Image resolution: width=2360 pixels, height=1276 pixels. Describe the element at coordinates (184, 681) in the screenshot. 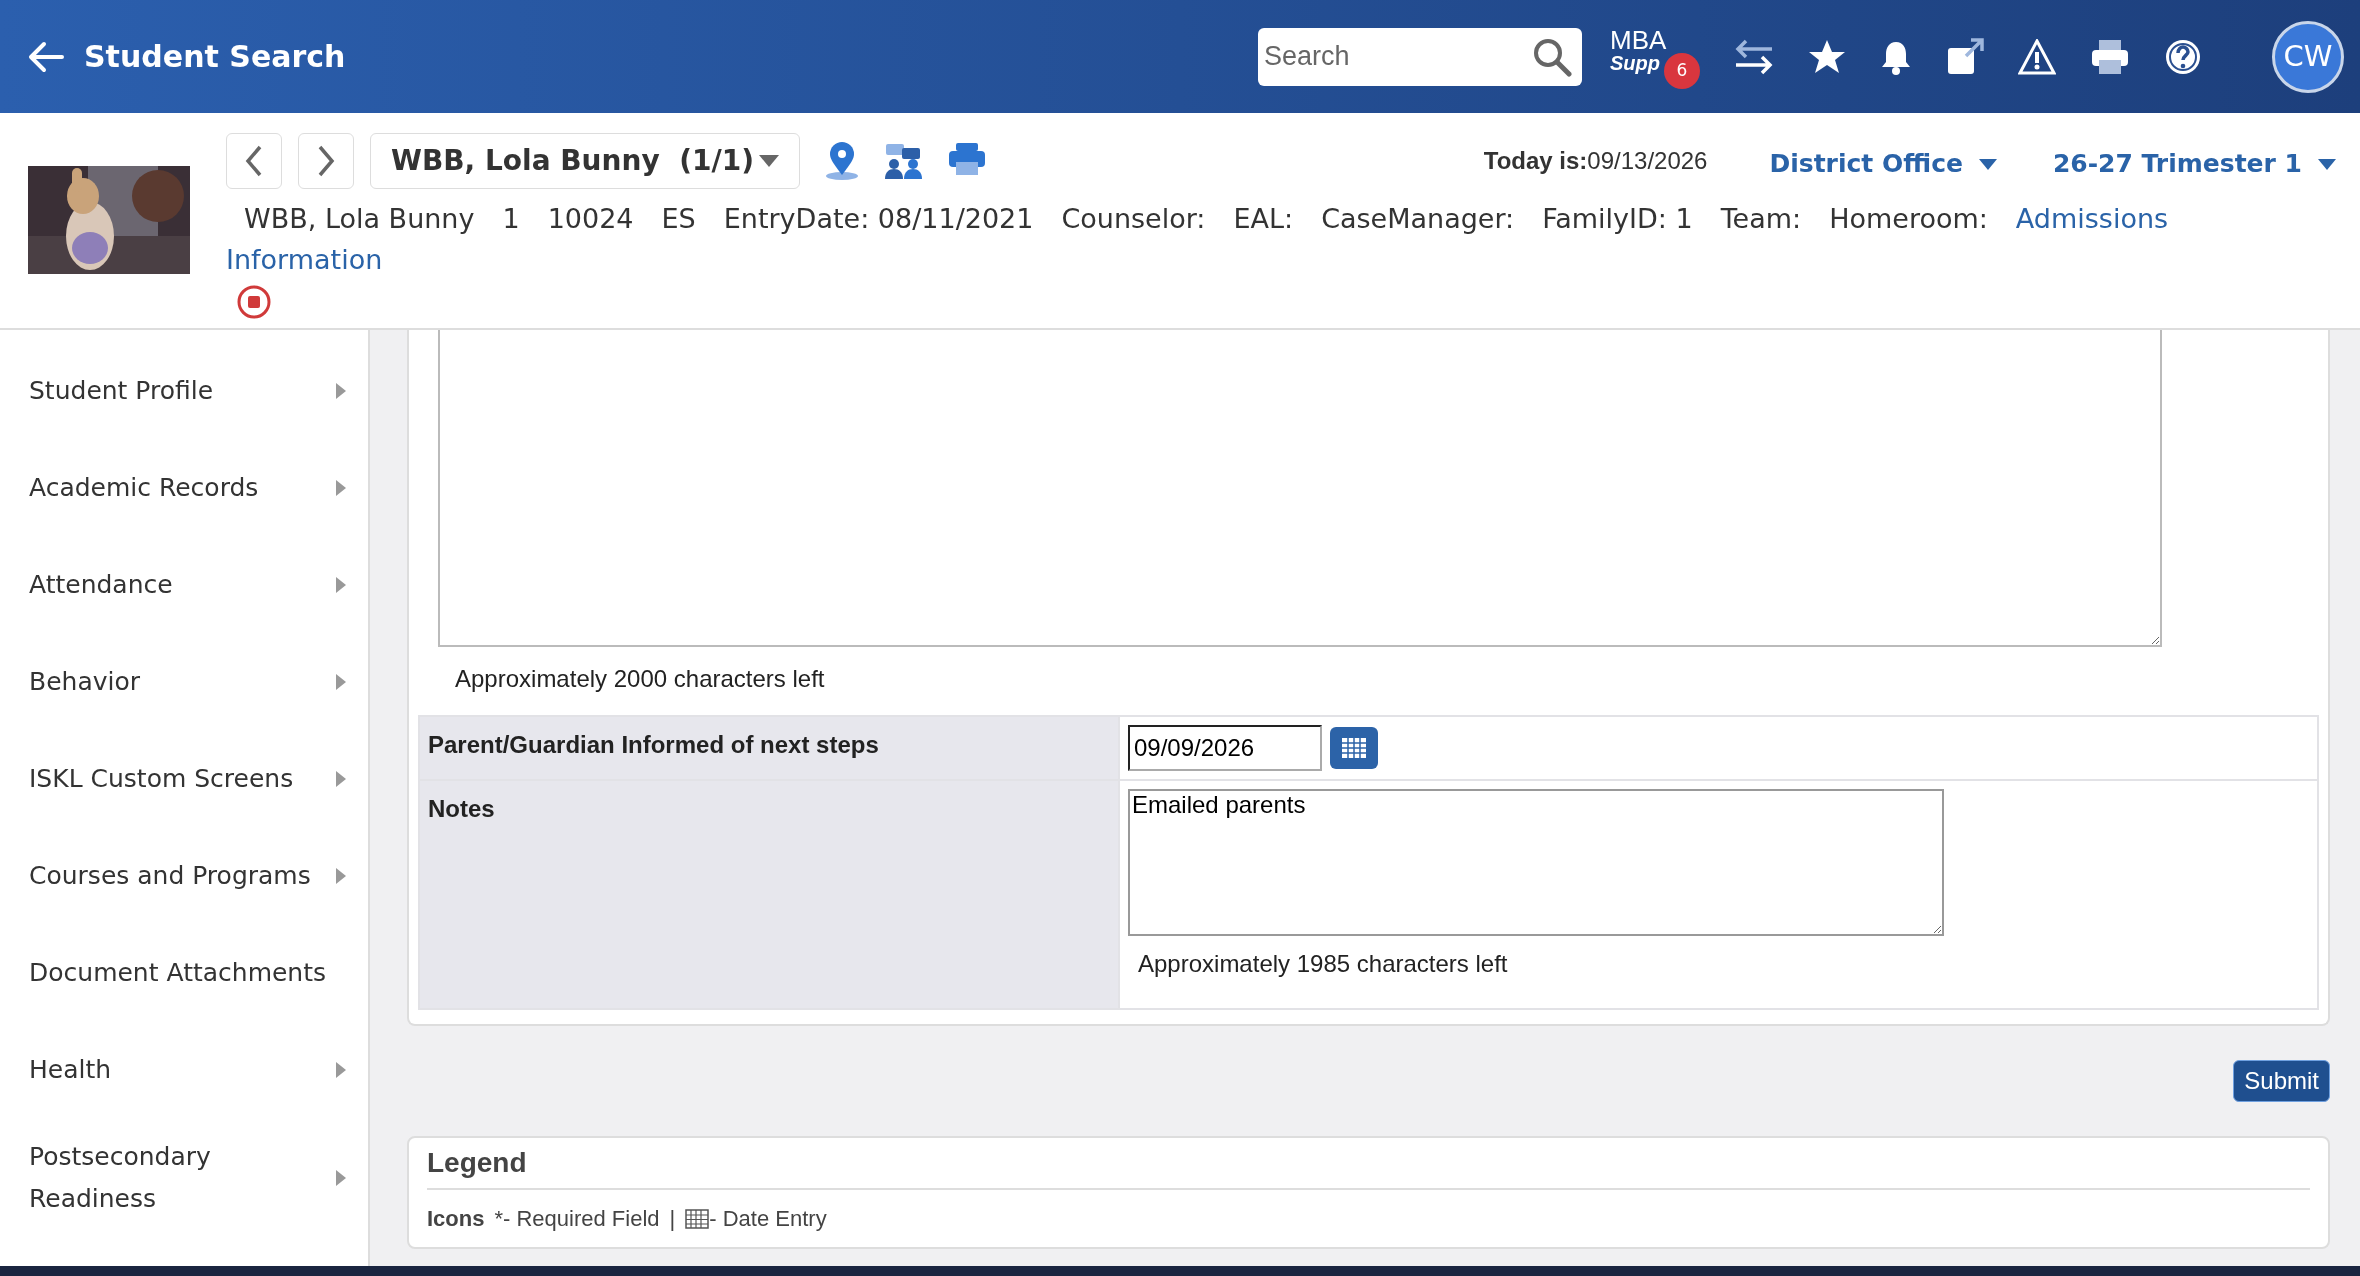

I see `sidebar-item: Behavior` at that location.